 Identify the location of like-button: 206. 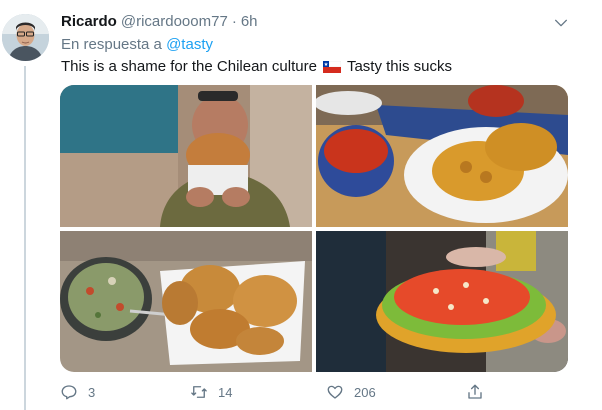
(351, 392).